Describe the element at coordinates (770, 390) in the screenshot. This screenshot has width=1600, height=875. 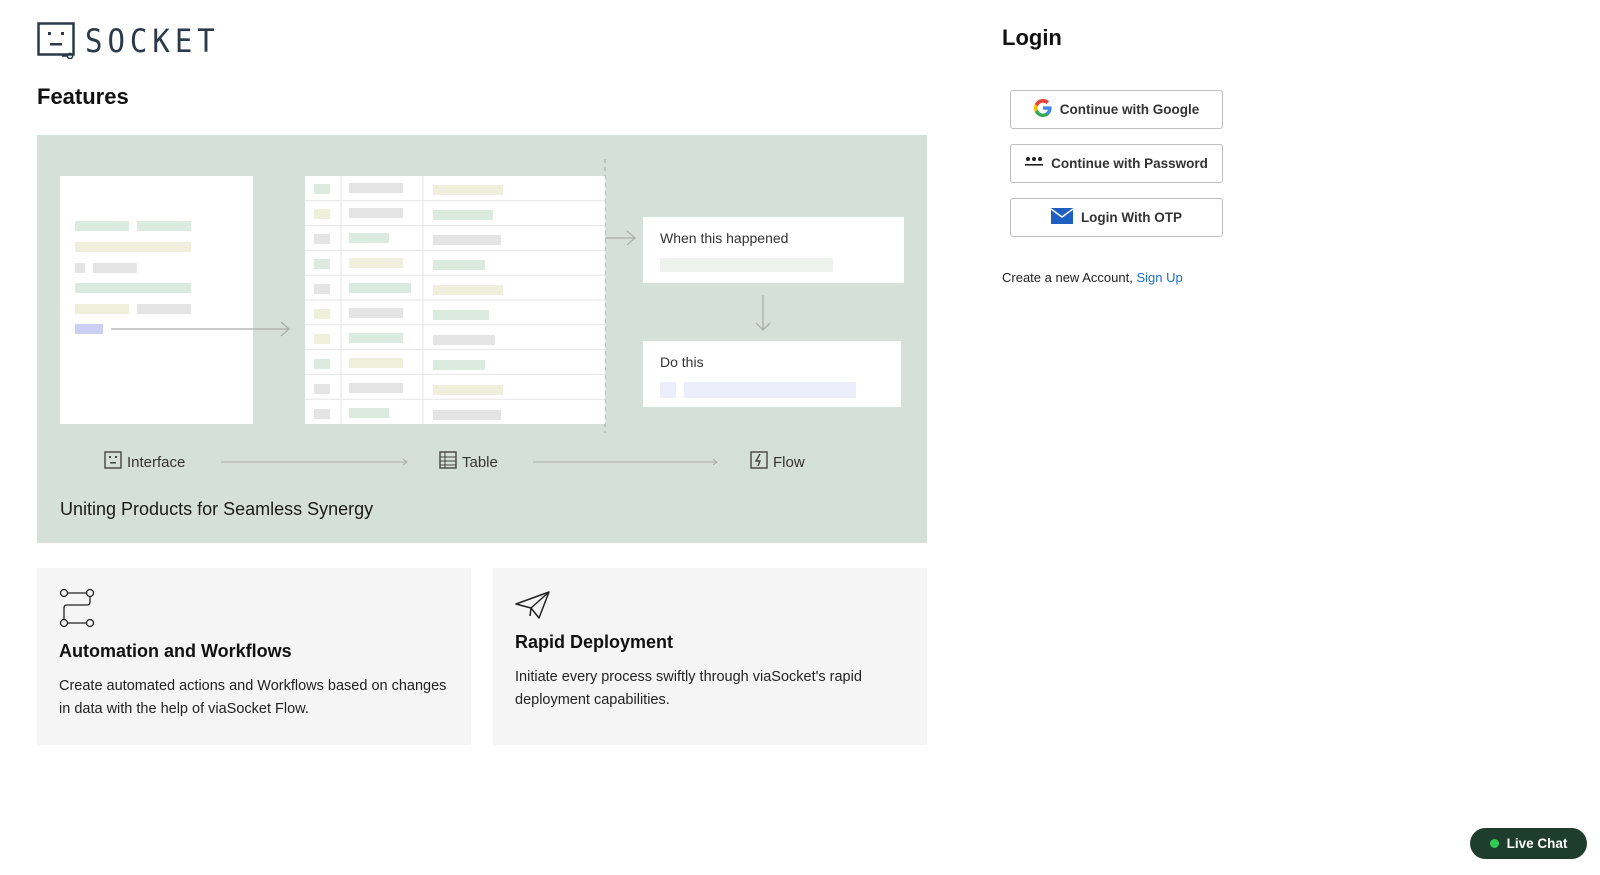
I see `action-placeholder-bar` at that location.